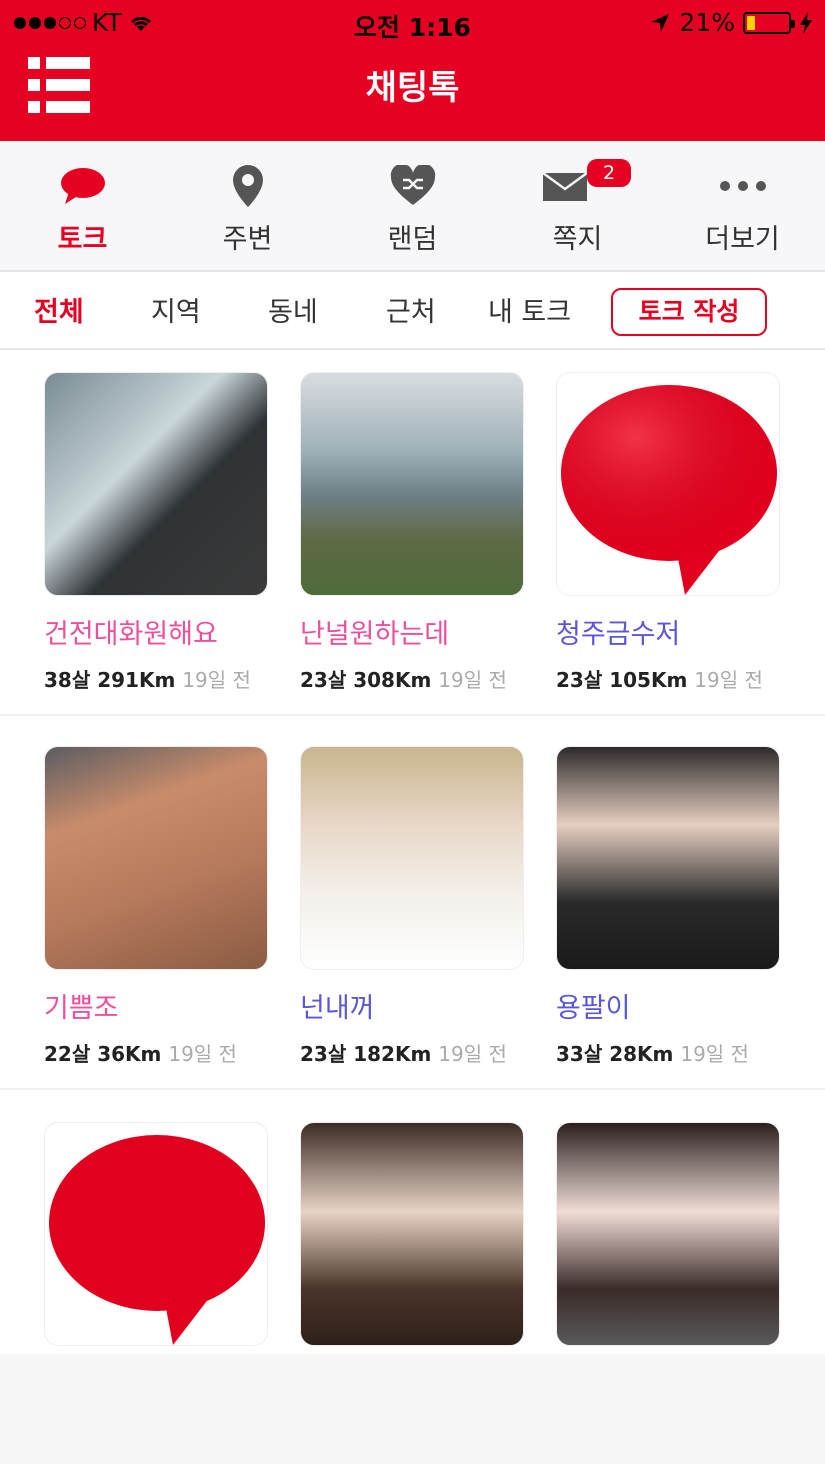  Describe the element at coordinates (81, 1008) in the screenshot. I see `user-name: 기쁨조` at that location.